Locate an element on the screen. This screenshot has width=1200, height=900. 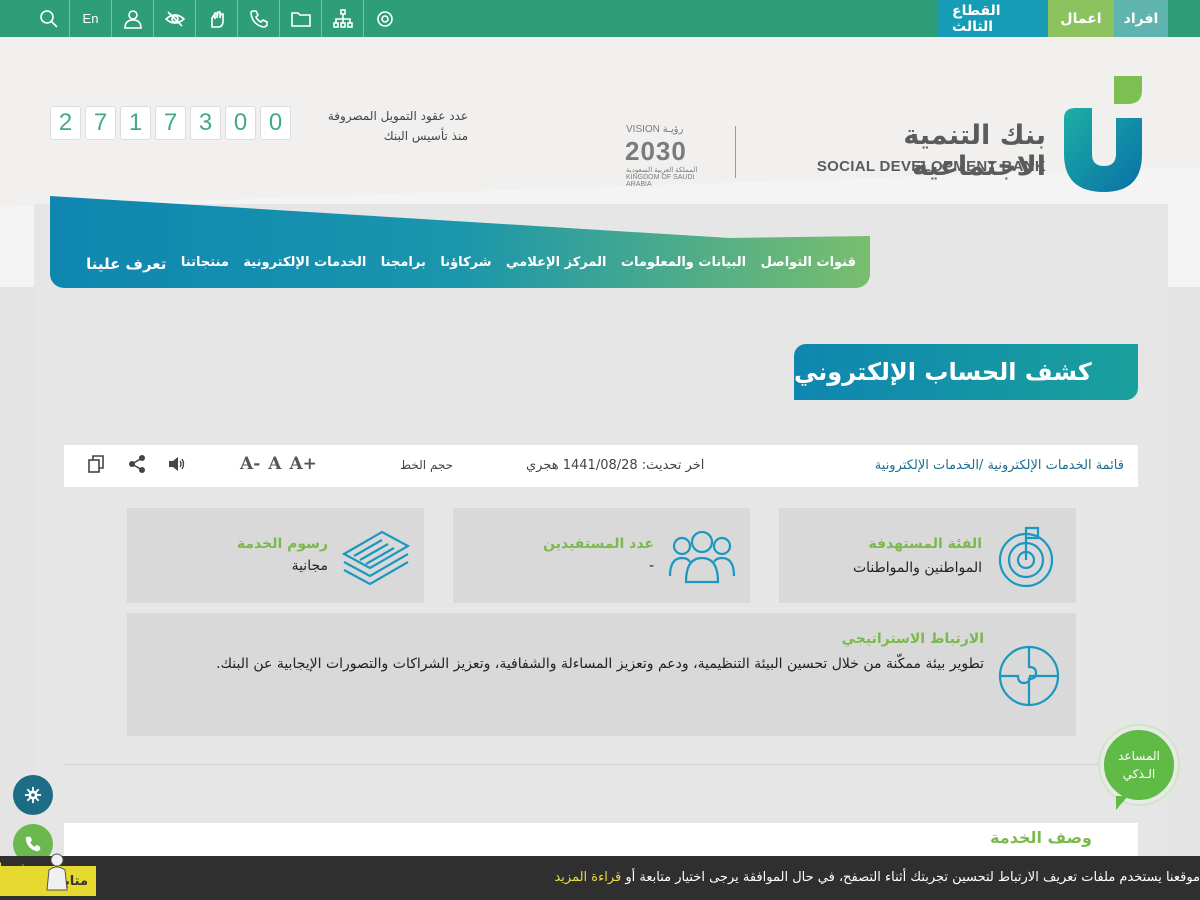
settings-fab is located at coordinates (33, 795).